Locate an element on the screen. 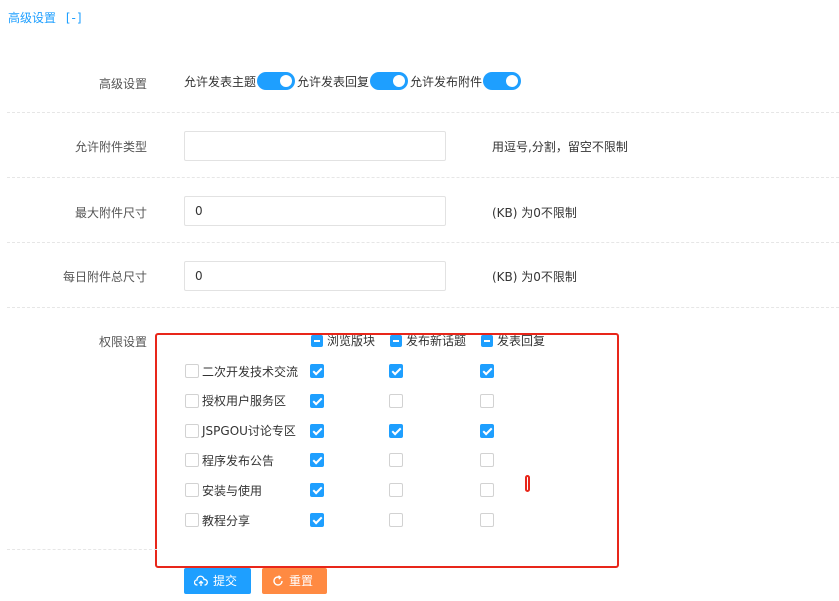 This screenshot has width=839, height=601. section-title: 高级设置 is located at coordinates (32, 18).